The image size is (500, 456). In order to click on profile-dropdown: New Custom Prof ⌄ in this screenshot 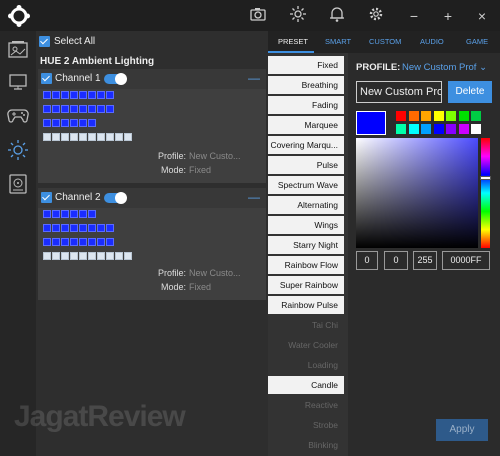, I will do `click(444, 67)`.